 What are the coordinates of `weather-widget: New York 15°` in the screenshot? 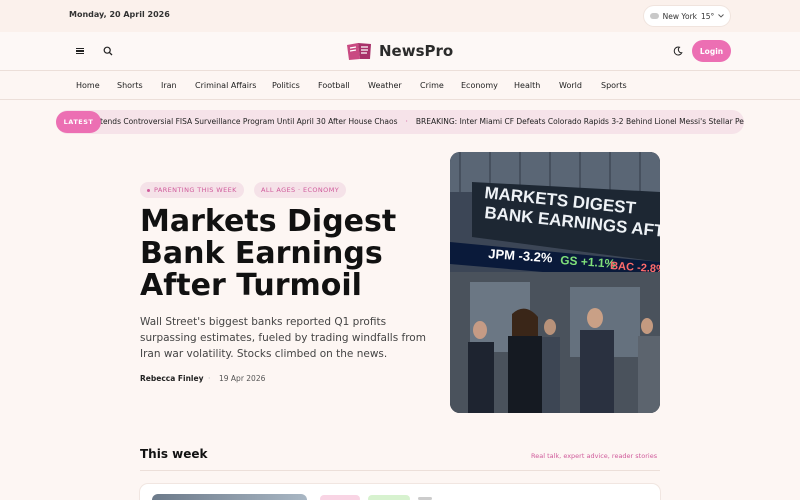 It's located at (687, 16).